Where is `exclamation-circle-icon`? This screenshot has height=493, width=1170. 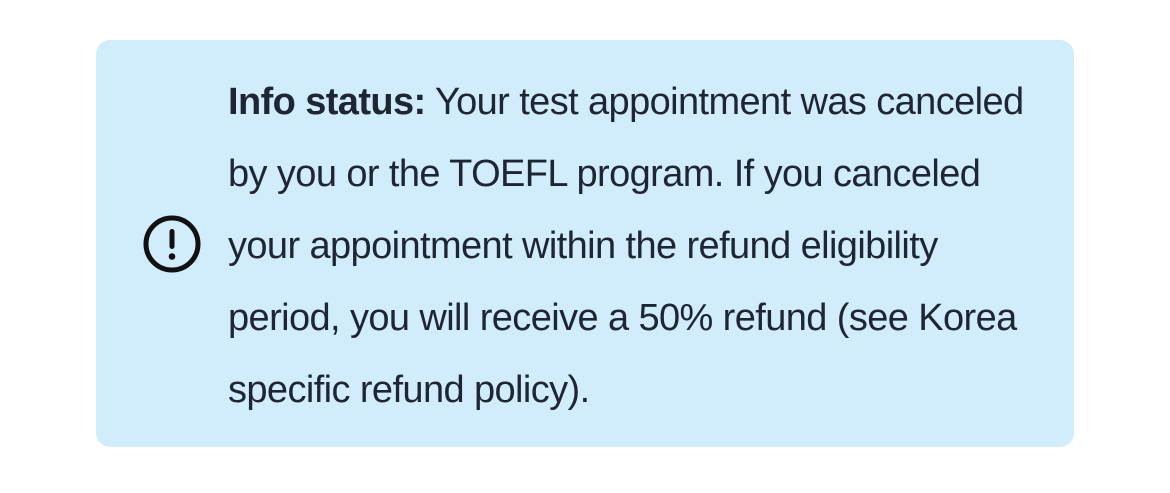 exclamation-circle-icon is located at coordinates (172, 244).